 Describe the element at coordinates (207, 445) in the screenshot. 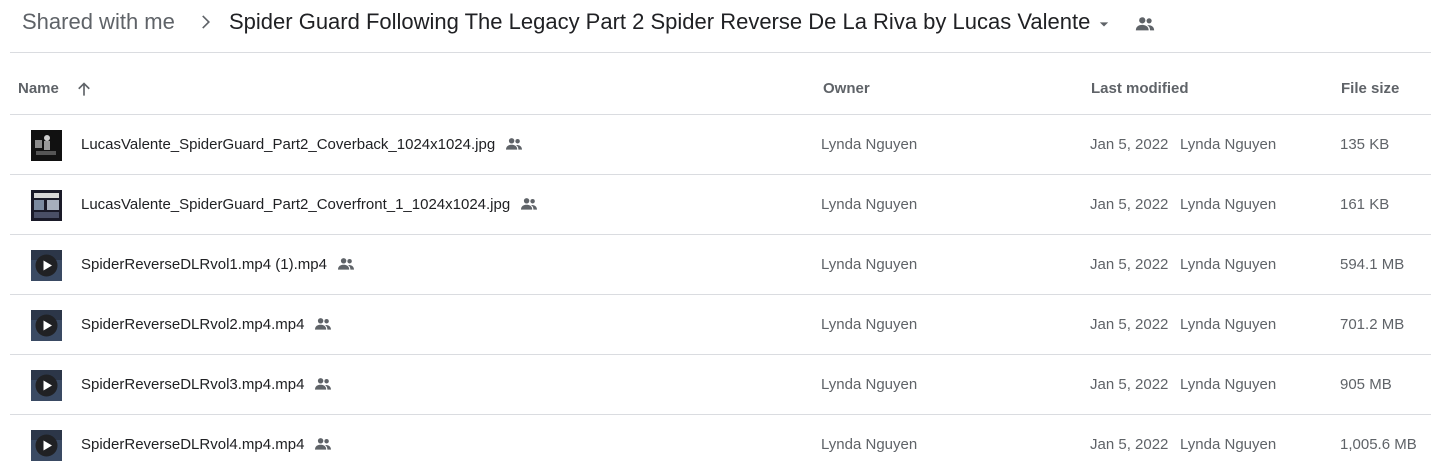

I see `file-name: SpiderReverseDLRvol4.mp4.mp4` at that location.